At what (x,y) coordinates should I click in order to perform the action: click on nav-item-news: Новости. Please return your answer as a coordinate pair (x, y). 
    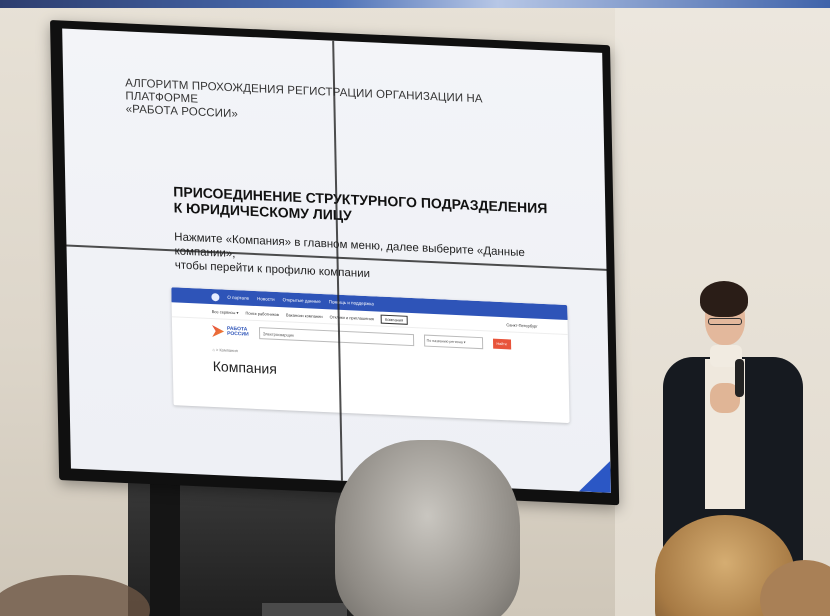
    Looking at the image, I should click on (266, 299).